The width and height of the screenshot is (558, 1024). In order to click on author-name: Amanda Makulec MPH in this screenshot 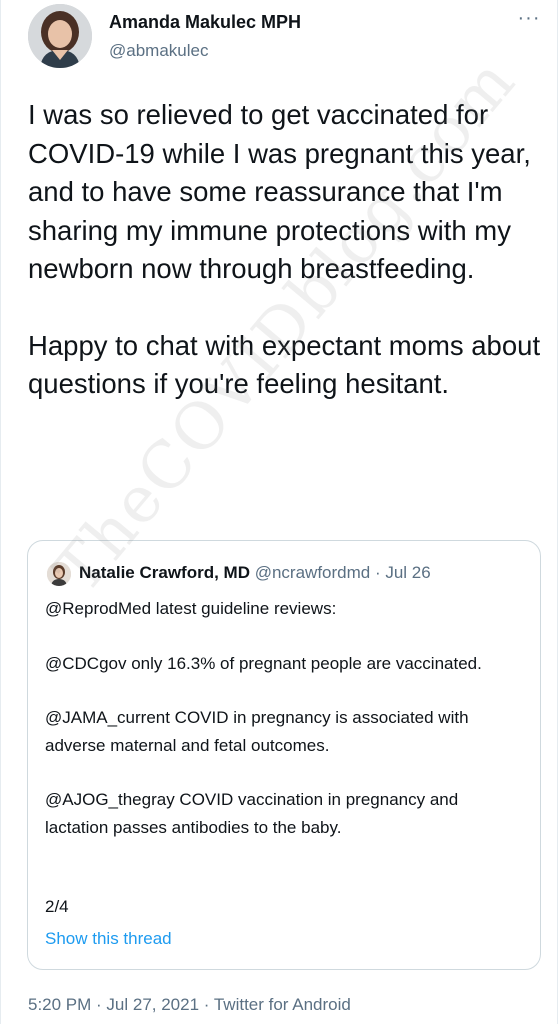, I will do `click(205, 22)`.